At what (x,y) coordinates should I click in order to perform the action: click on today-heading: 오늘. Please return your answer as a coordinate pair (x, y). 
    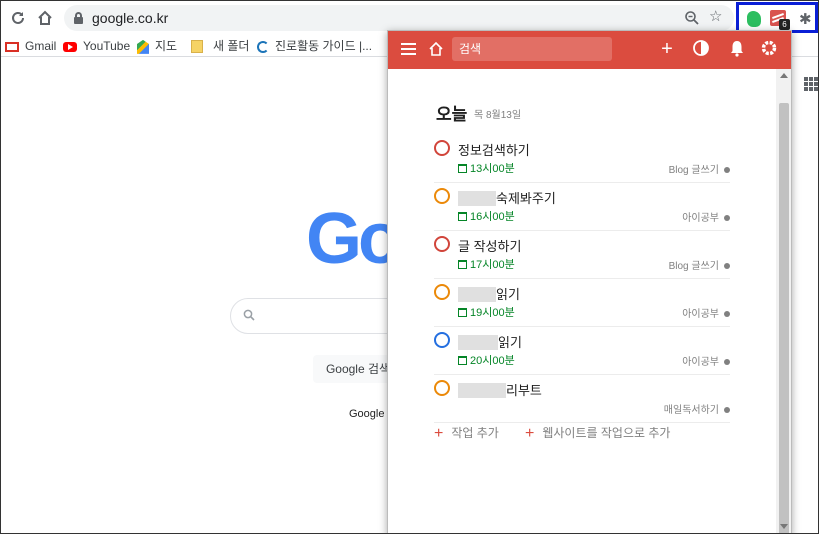
    Looking at the image, I should click on (452, 114).